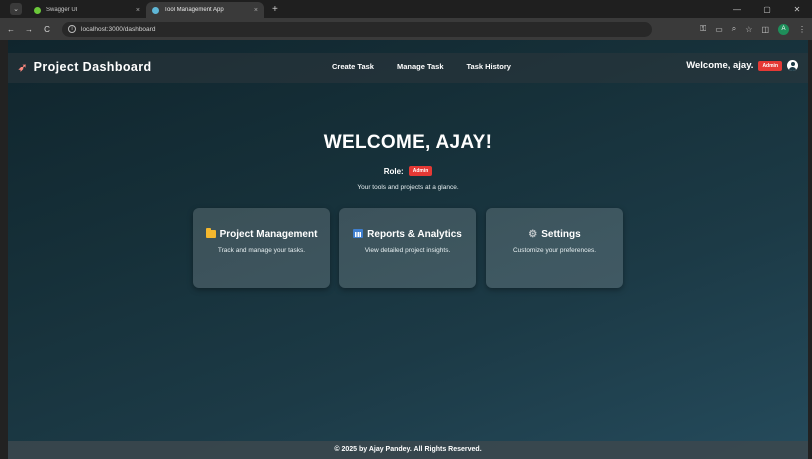  Describe the element at coordinates (29, 29) in the screenshot. I see `forward-button: →` at that location.